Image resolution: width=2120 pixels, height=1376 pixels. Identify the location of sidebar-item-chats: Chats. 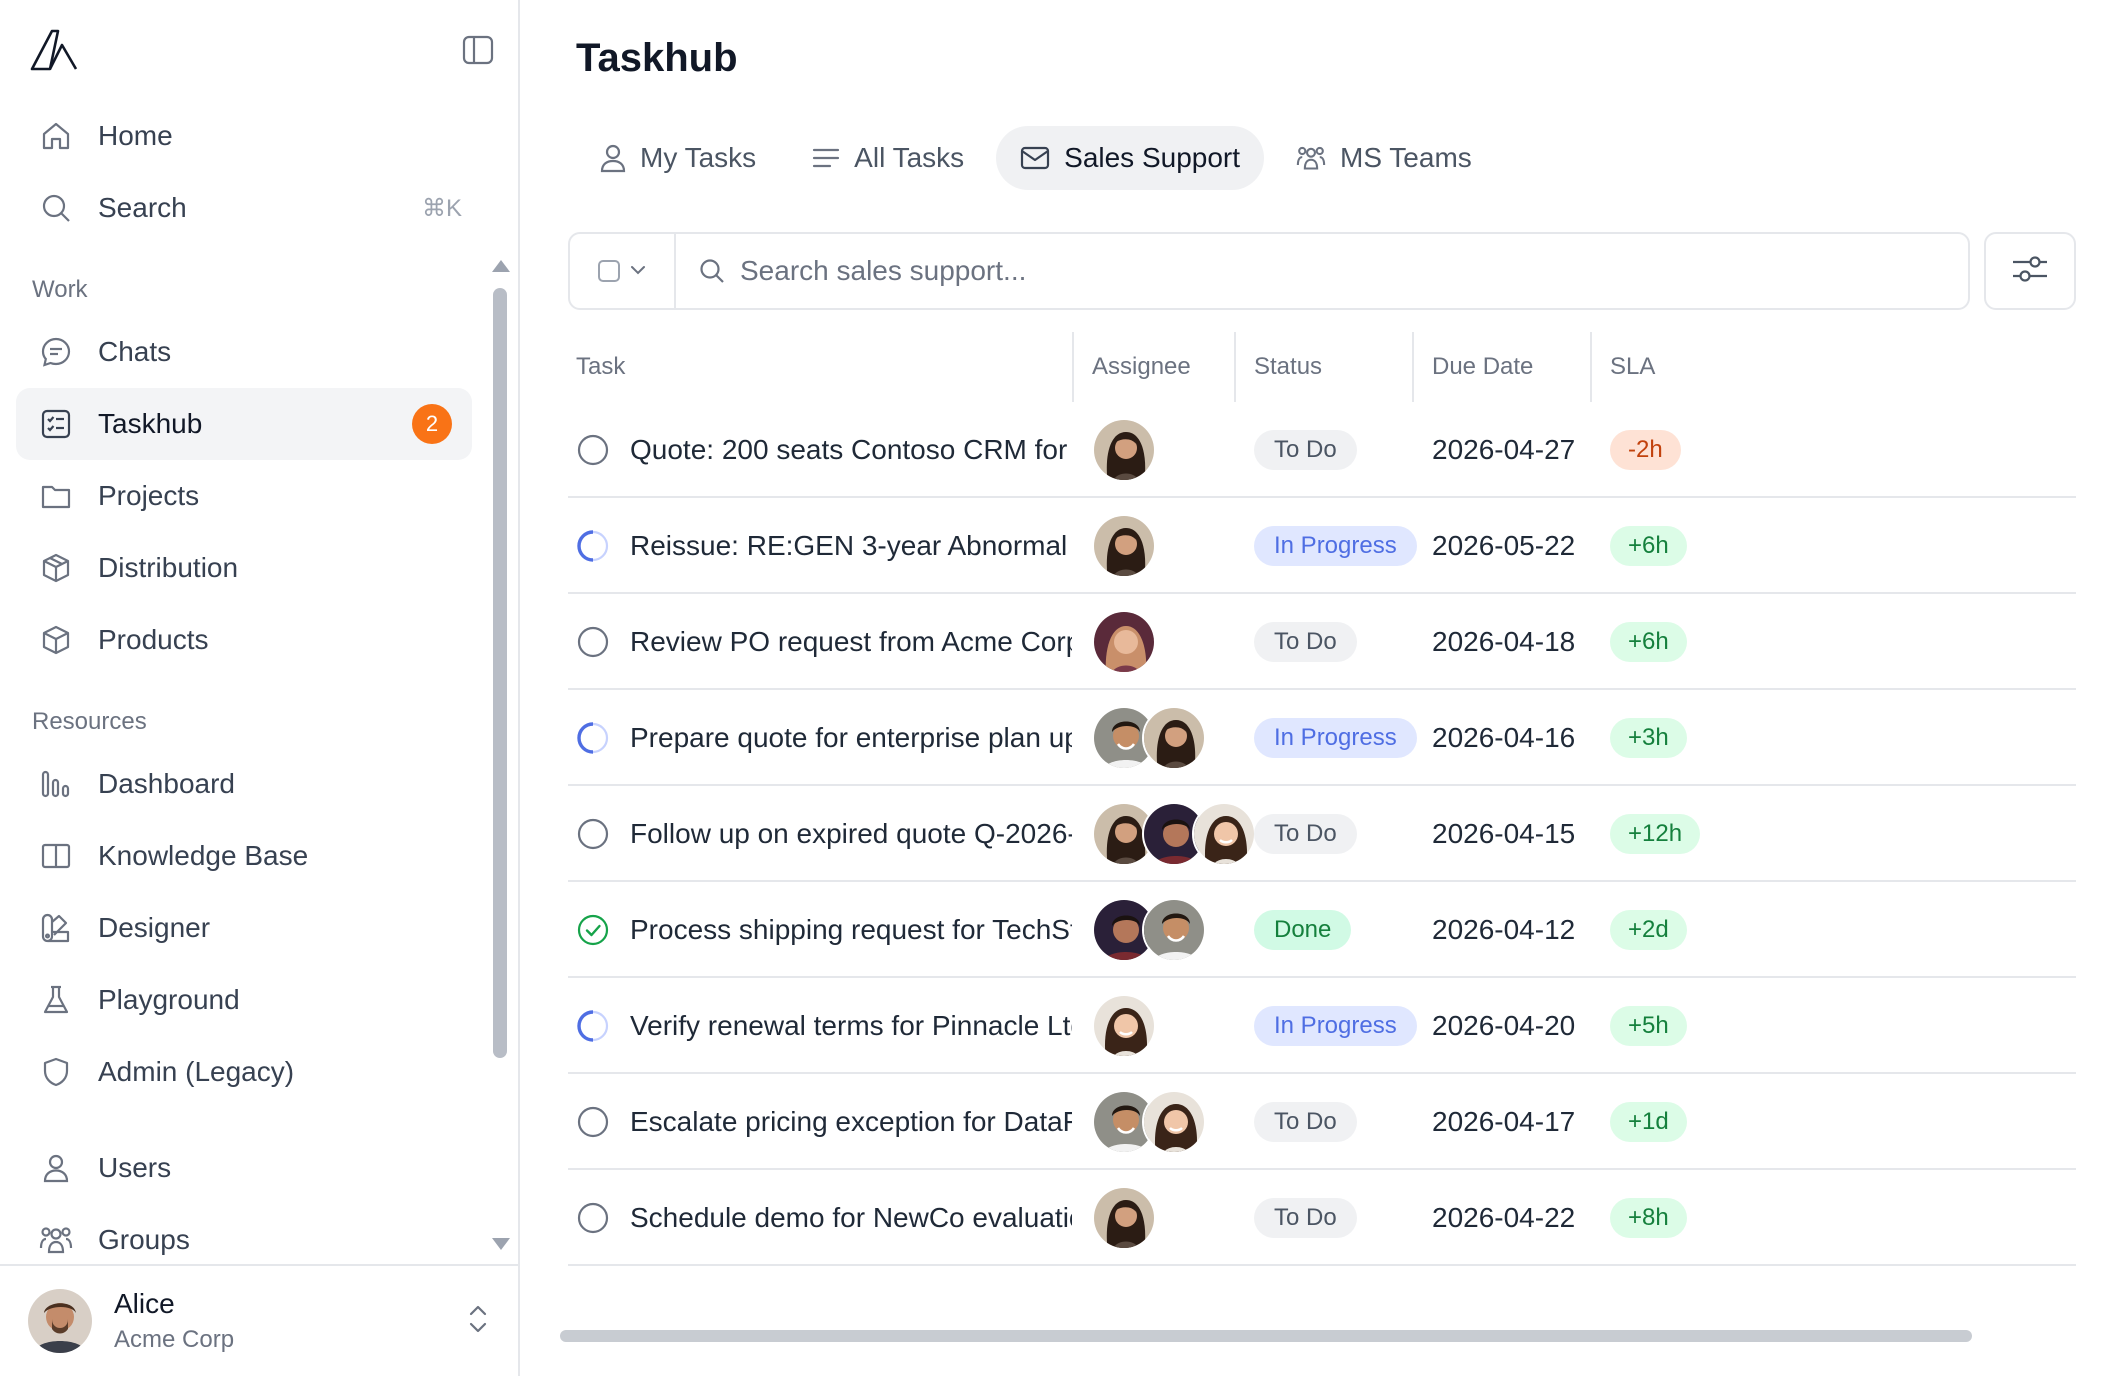
(244, 352).